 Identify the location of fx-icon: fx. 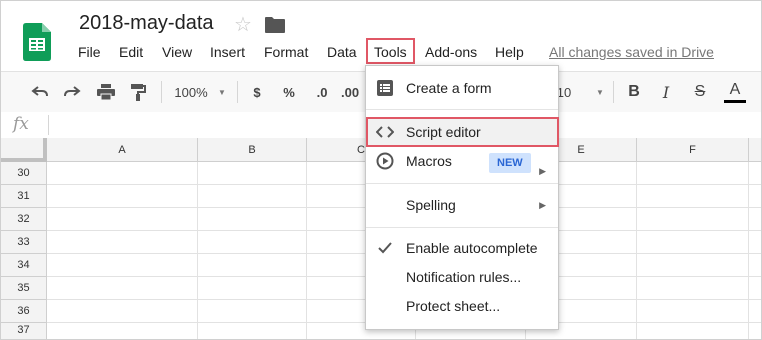
(21, 124).